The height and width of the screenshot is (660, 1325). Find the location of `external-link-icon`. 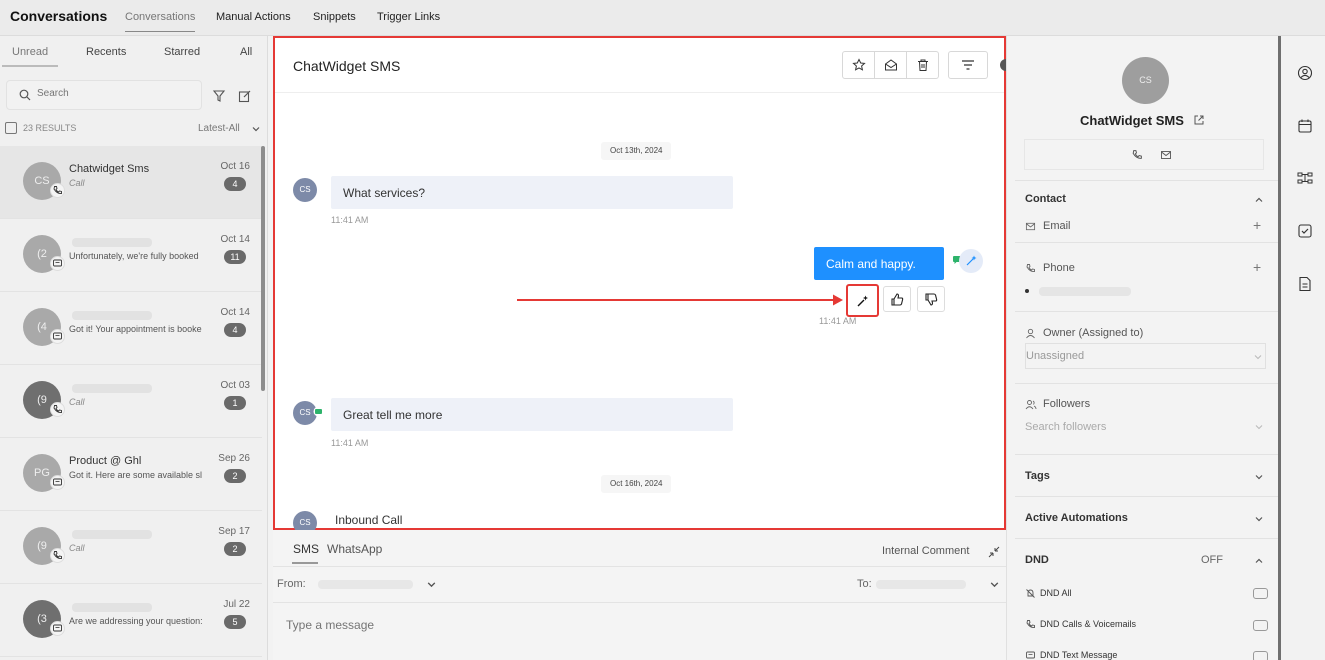

external-link-icon is located at coordinates (1199, 120).